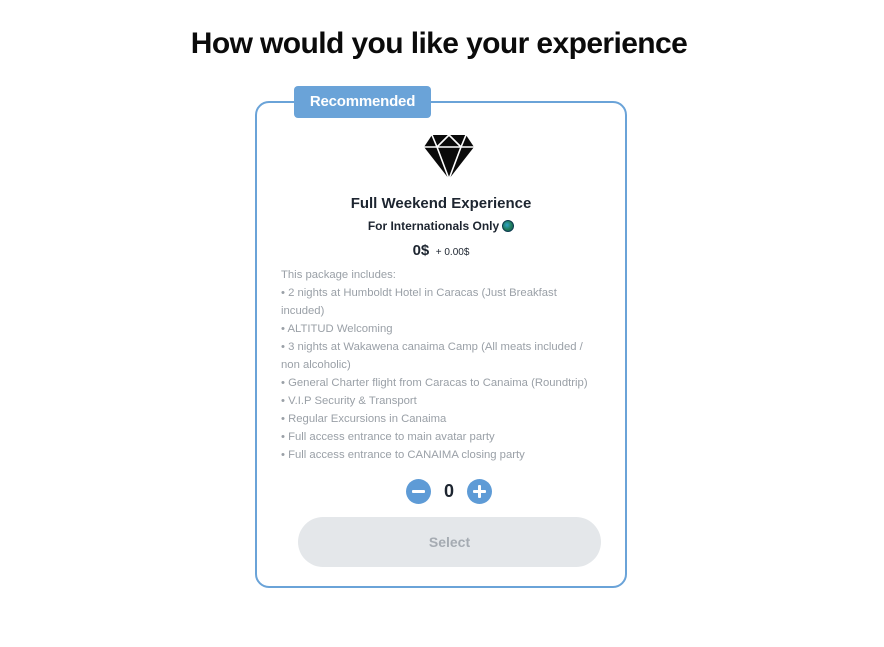 The image size is (884, 647). I want to click on package-subtitle: For Internationals Only, so click(441, 226).